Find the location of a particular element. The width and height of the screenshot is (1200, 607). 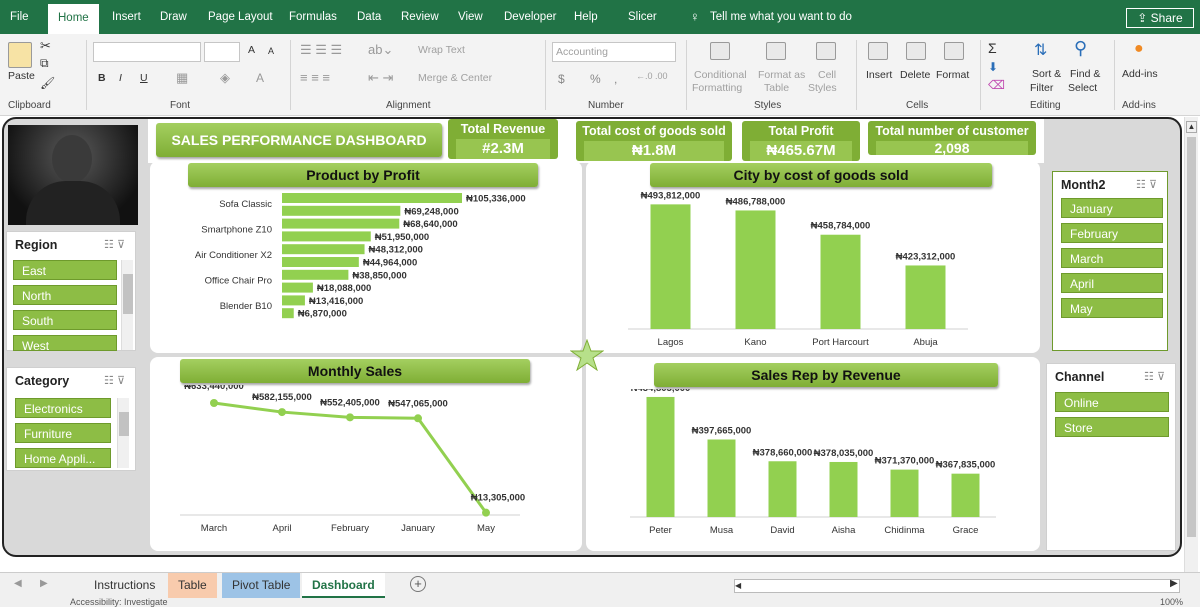

cell-styles-icon is located at coordinates (826, 51).